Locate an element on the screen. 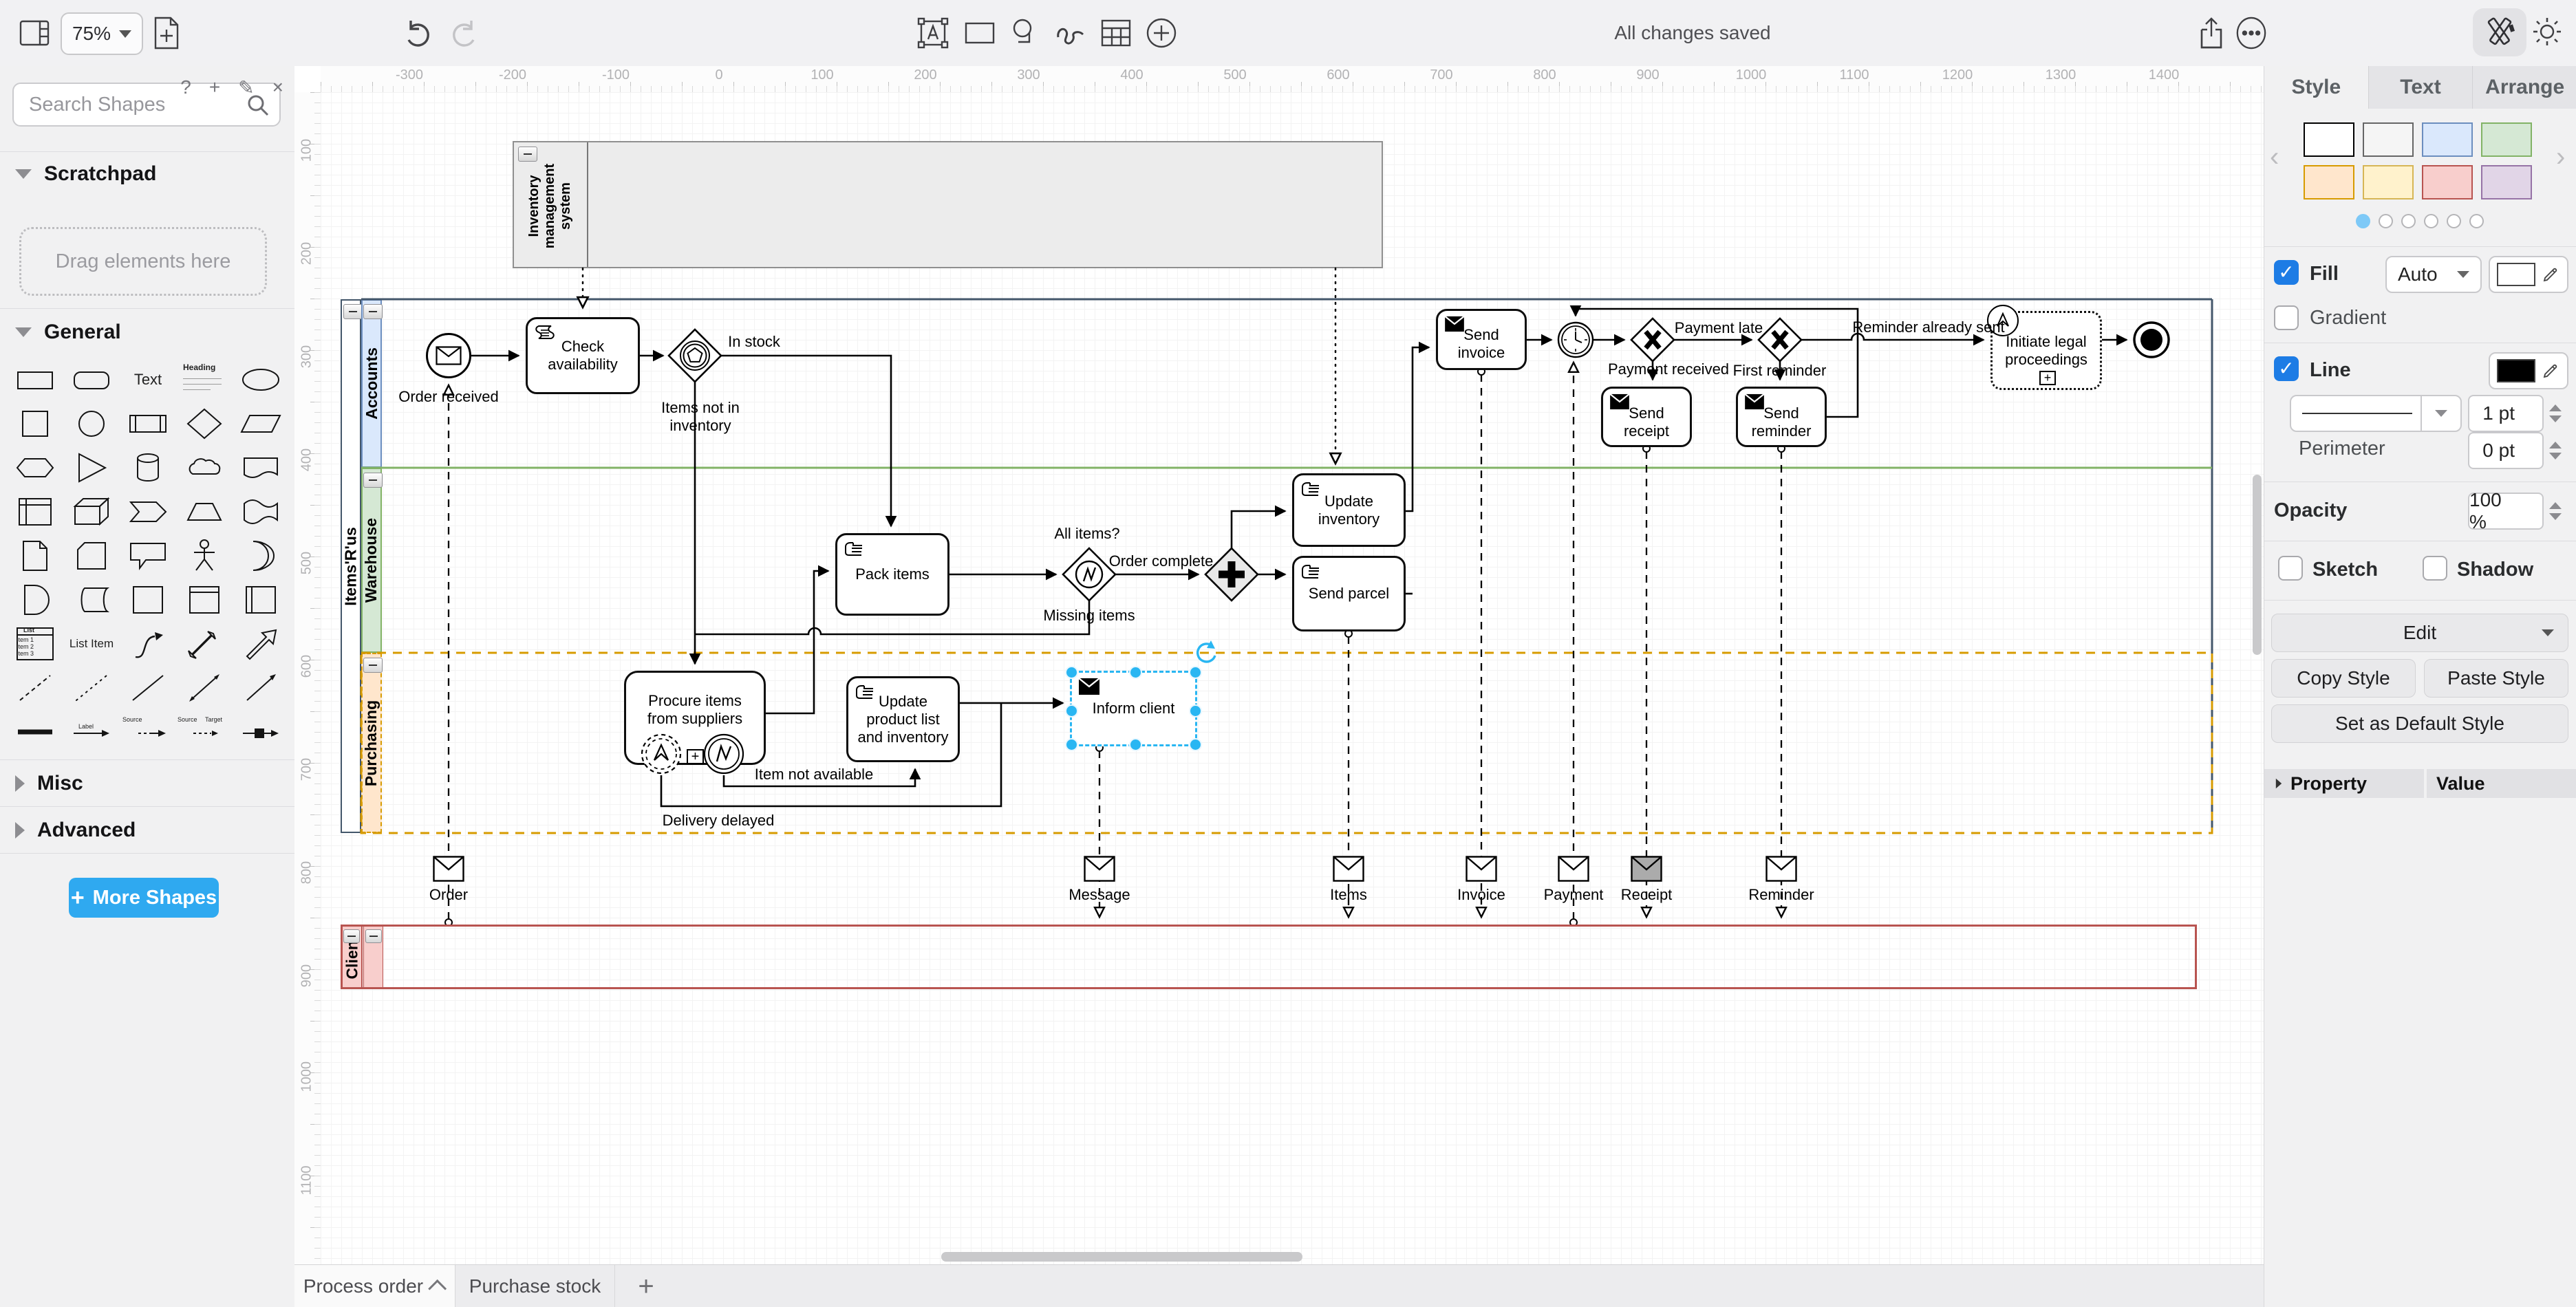 The height and width of the screenshot is (1307, 2576). shape-text: Text is located at coordinates (148, 380).